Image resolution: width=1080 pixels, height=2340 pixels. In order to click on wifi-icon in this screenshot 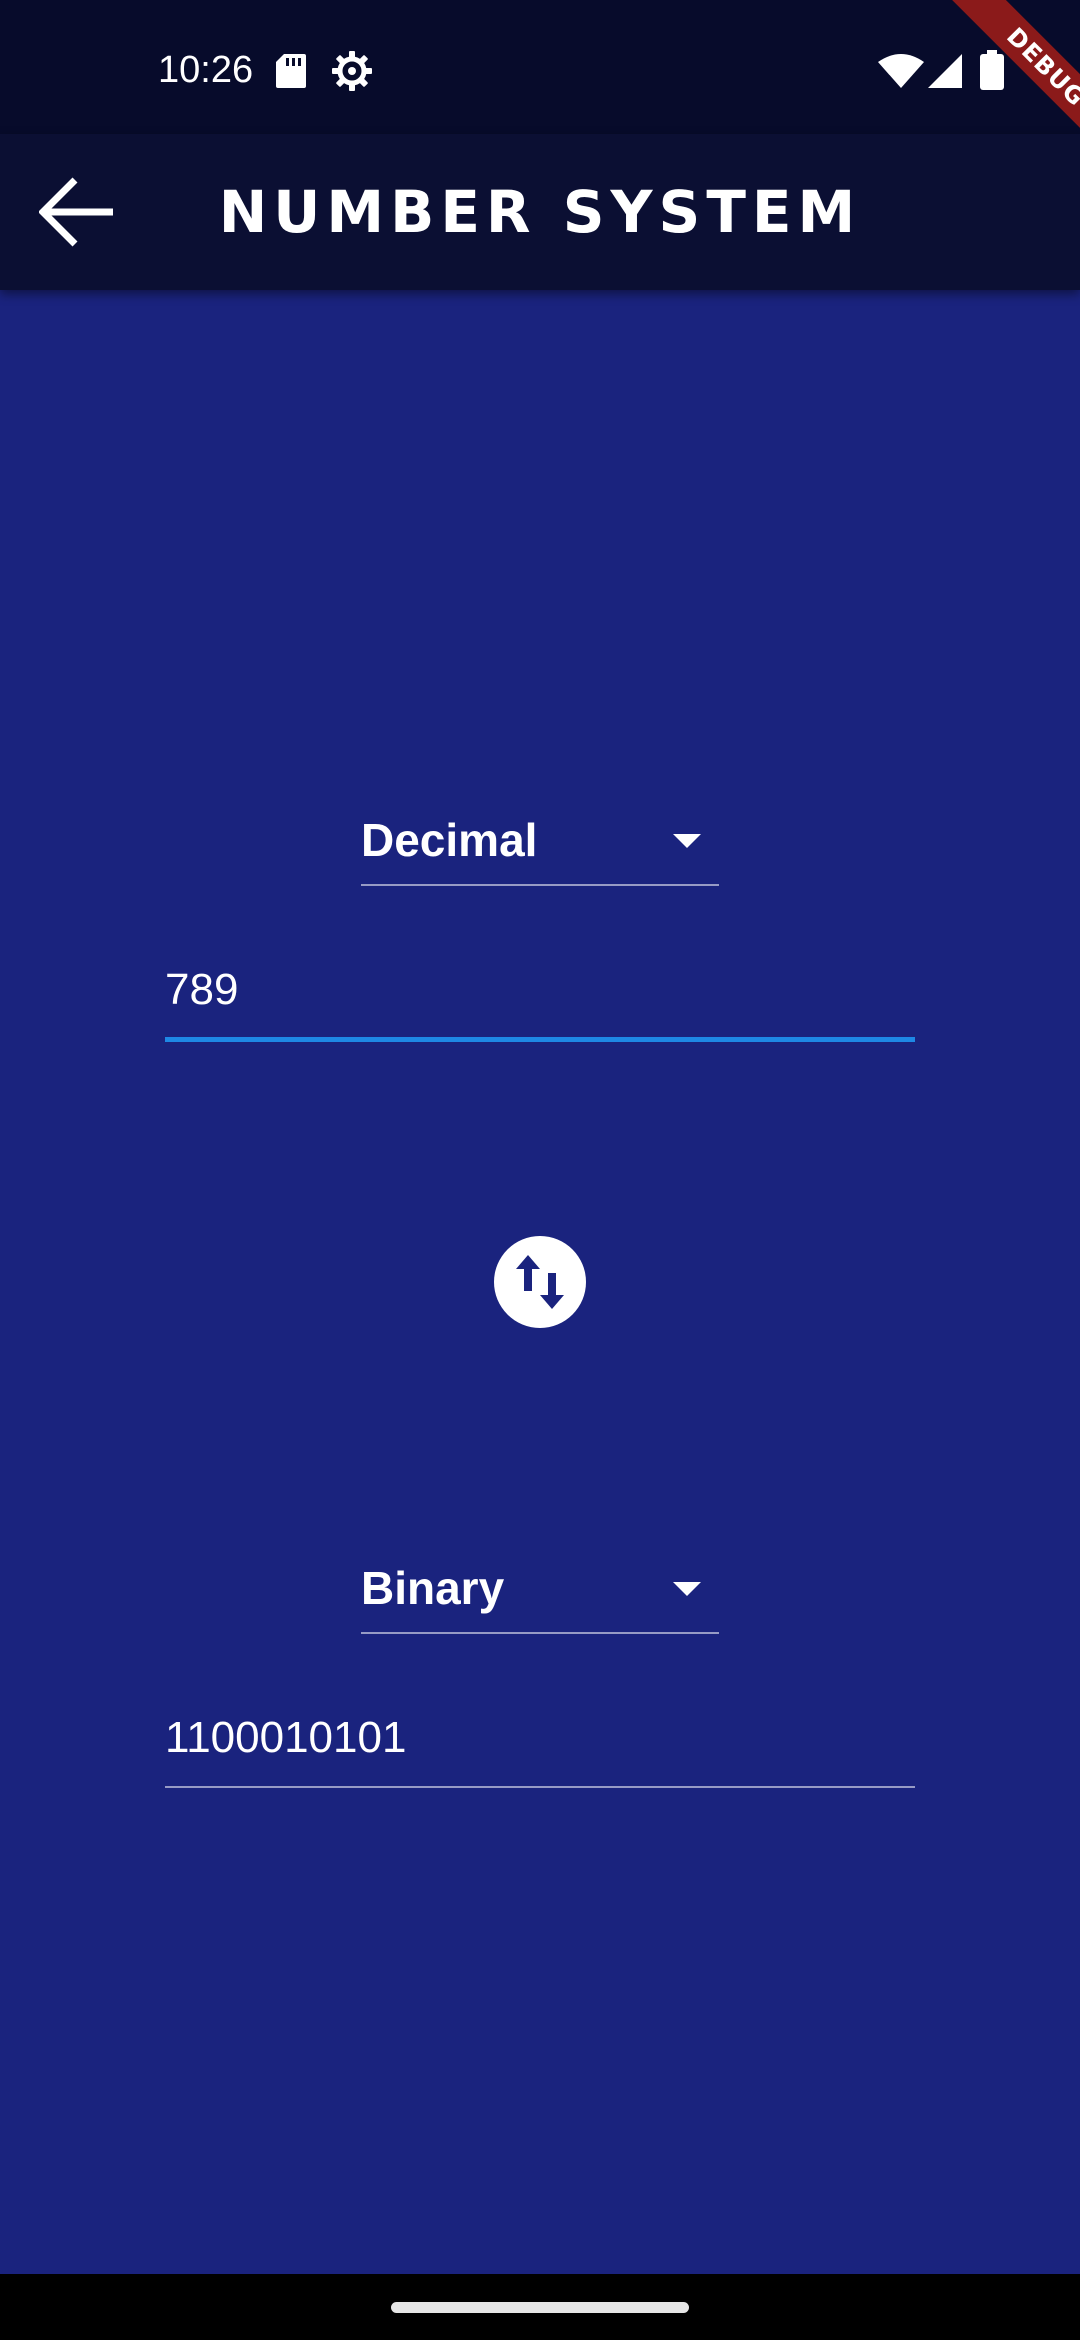, I will do `click(901, 71)`.